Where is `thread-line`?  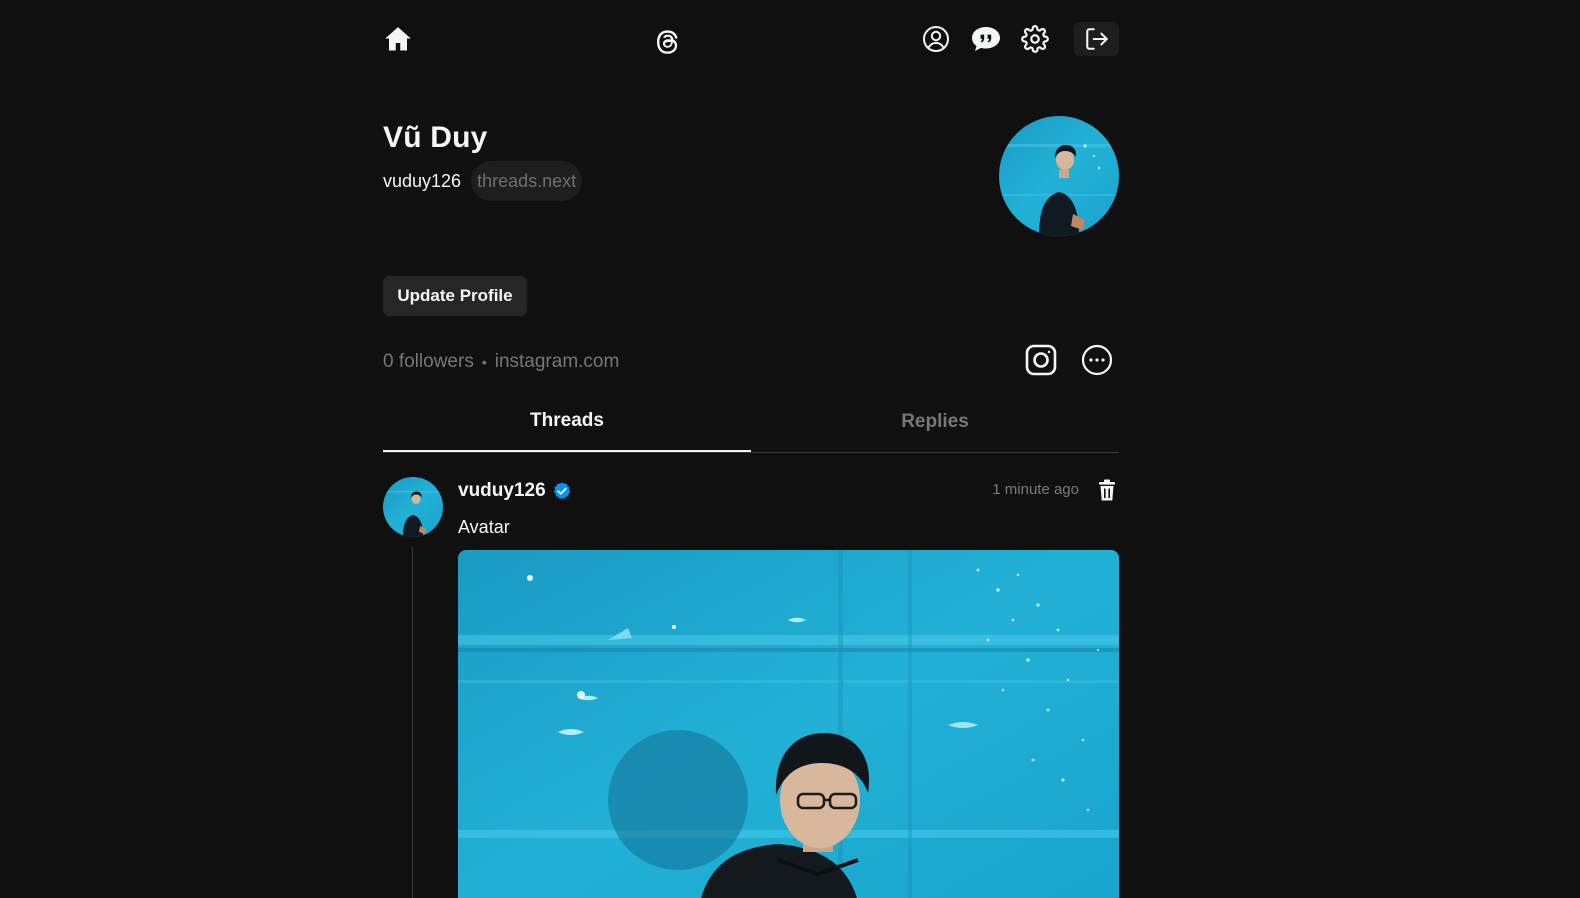 thread-line is located at coordinates (412, 722).